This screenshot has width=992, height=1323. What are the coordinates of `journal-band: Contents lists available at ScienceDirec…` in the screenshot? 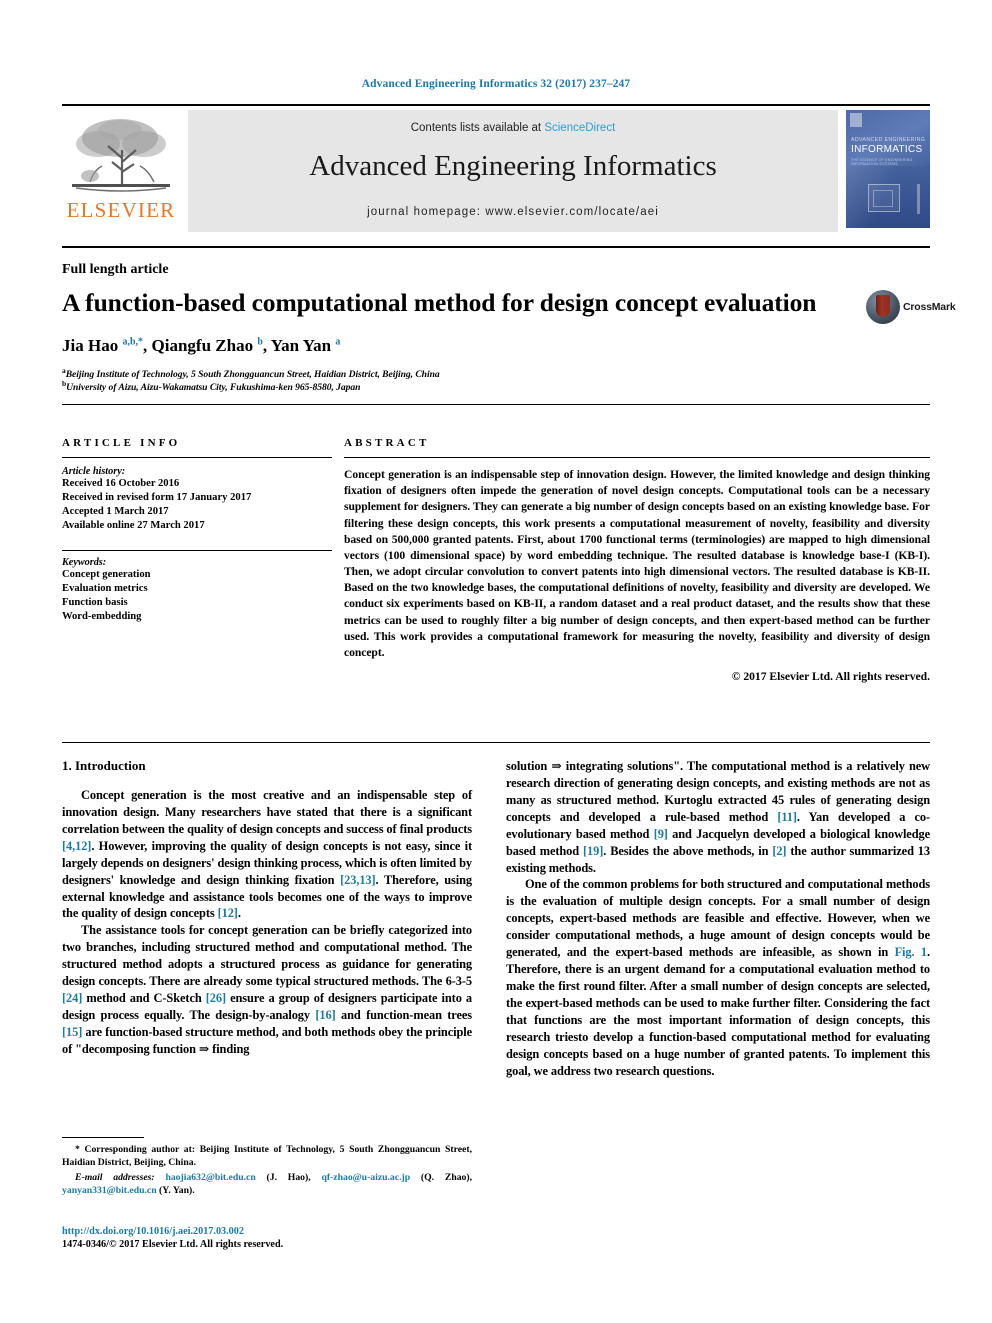 It's located at (513, 171).